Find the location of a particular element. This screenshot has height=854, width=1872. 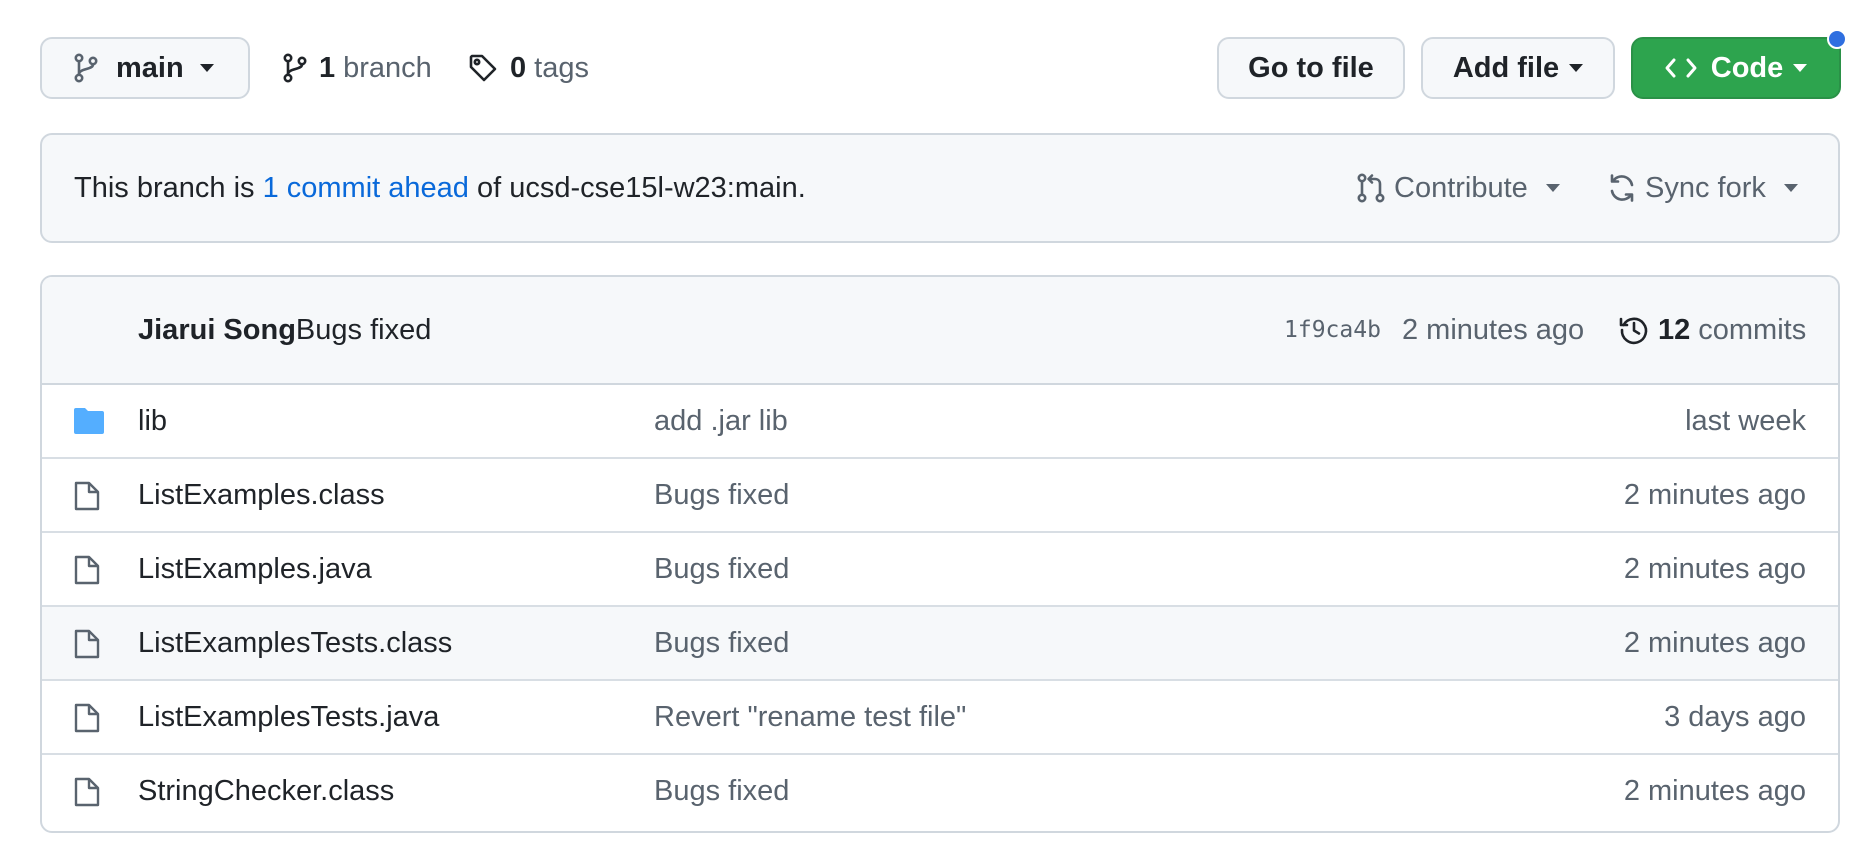

commit-history-link: 12 commits is located at coordinates (1712, 330).